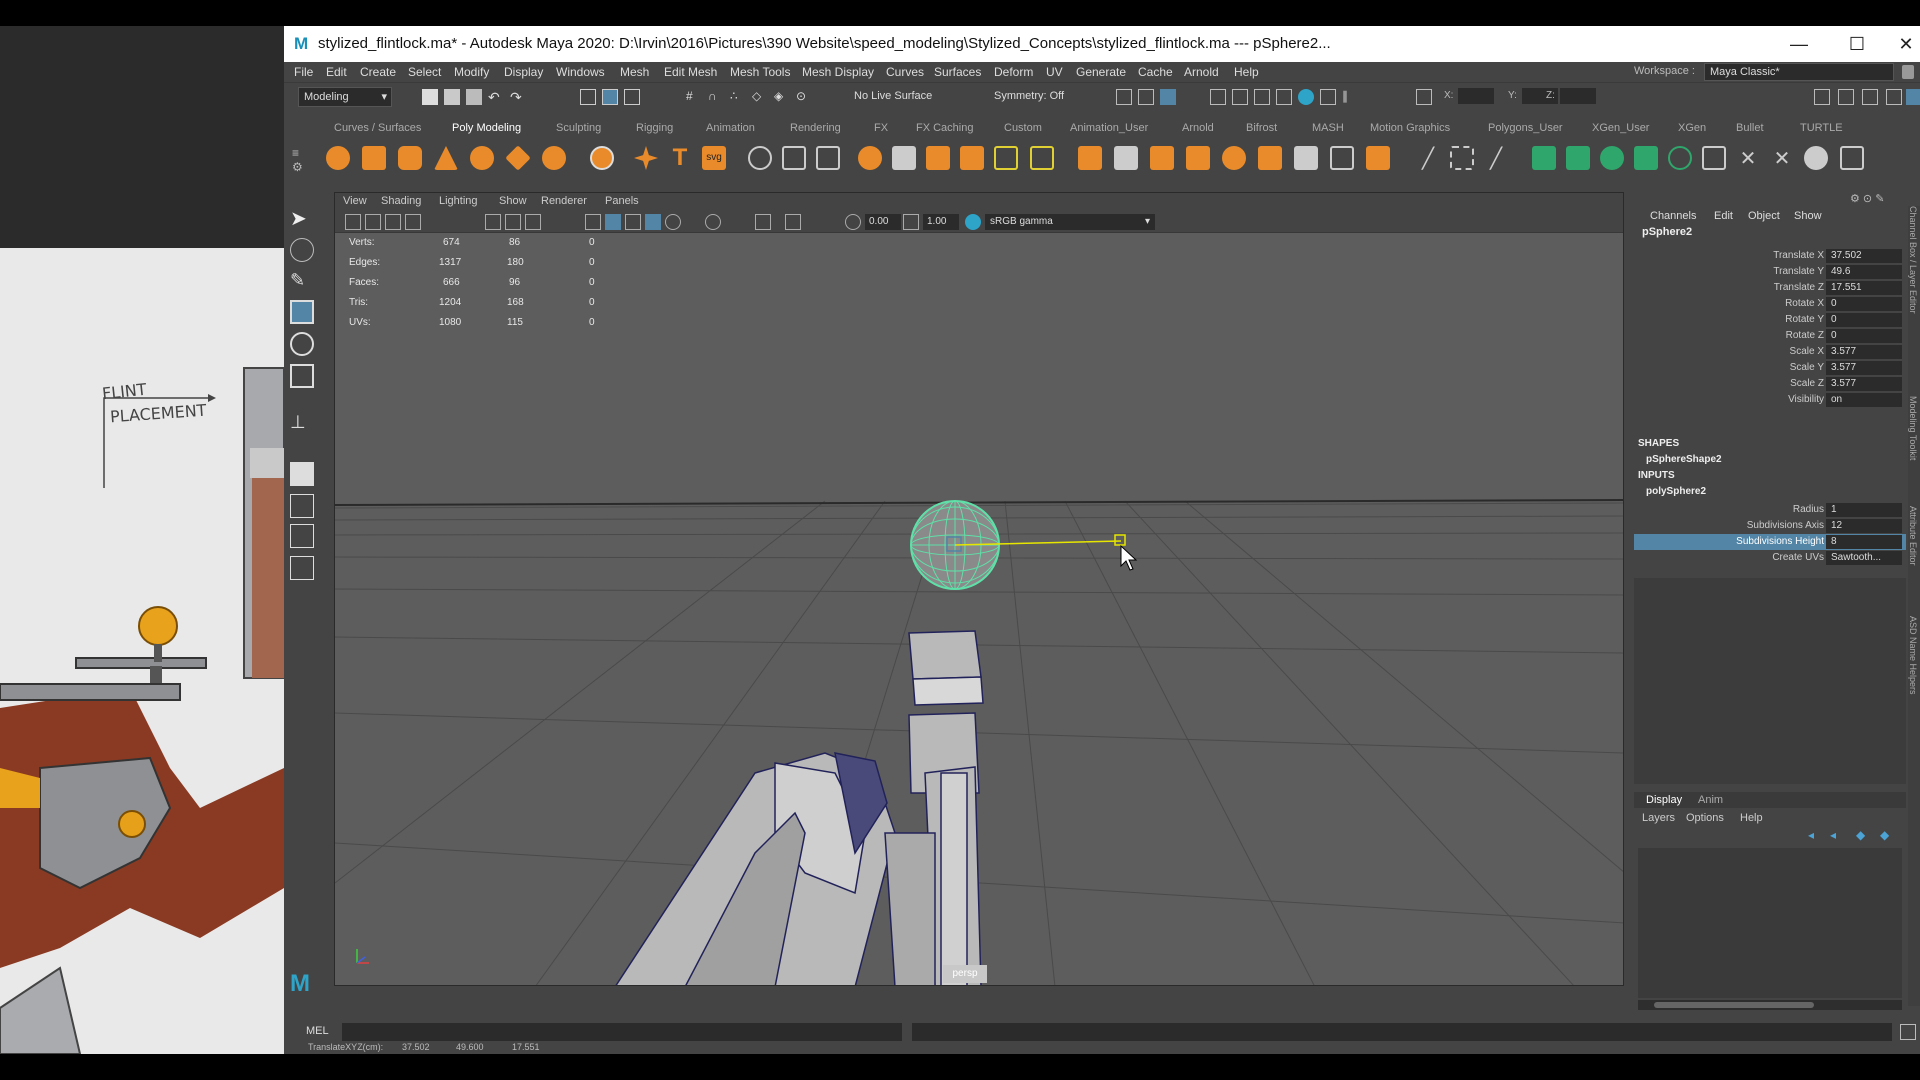 The width and height of the screenshot is (1920, 1080). What do you see at coordinates (1124, 97) in the screenshot?
I see `construction-history-icon` at bounding box center [1124, 97].